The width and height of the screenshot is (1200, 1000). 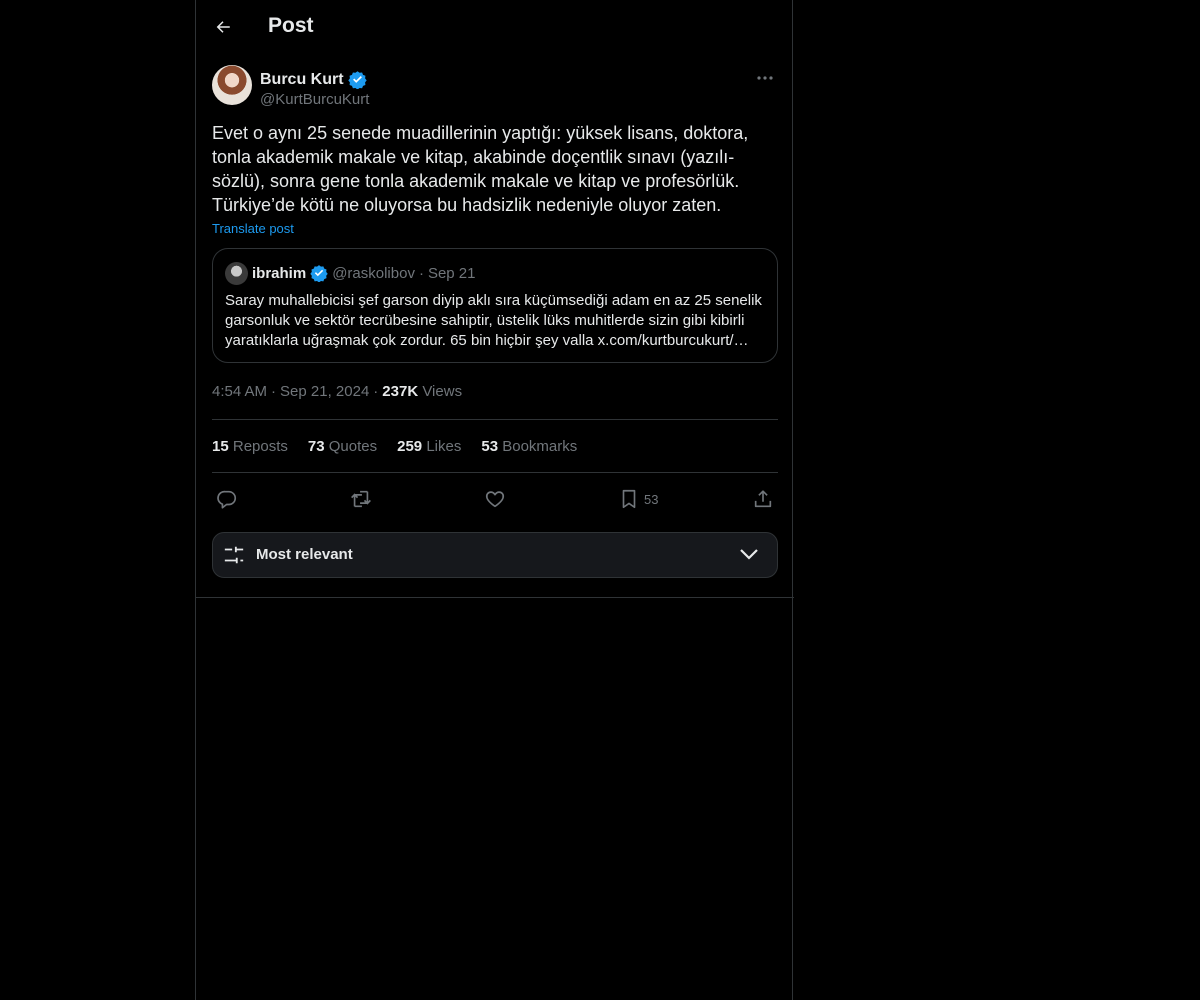 I want to click on bookmark-icon, so click(x=629, y=499).